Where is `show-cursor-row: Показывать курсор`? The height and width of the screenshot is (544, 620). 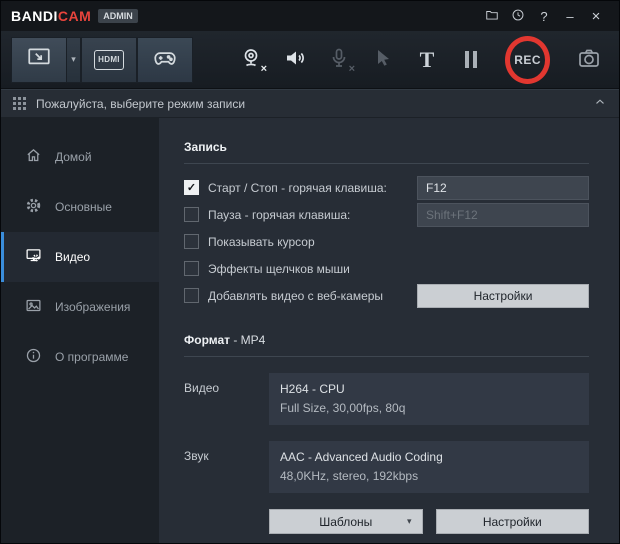
show-cursor-row: Показывать курсор is located at coordinates (386, 241).